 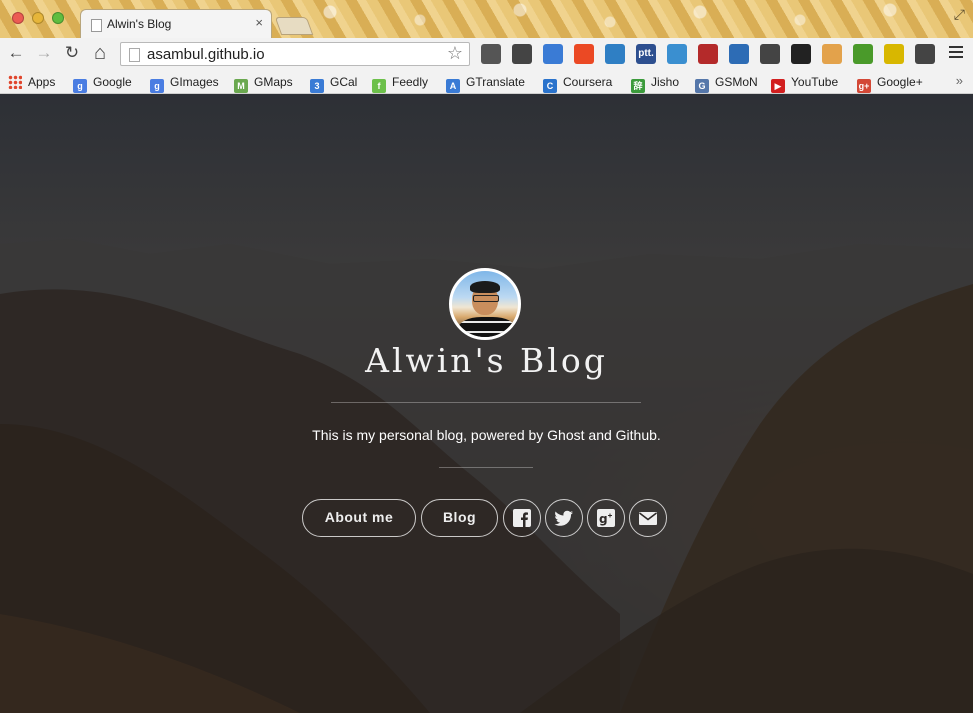 I want to click on calendar-icon: 3, so click(x=317, y=86).